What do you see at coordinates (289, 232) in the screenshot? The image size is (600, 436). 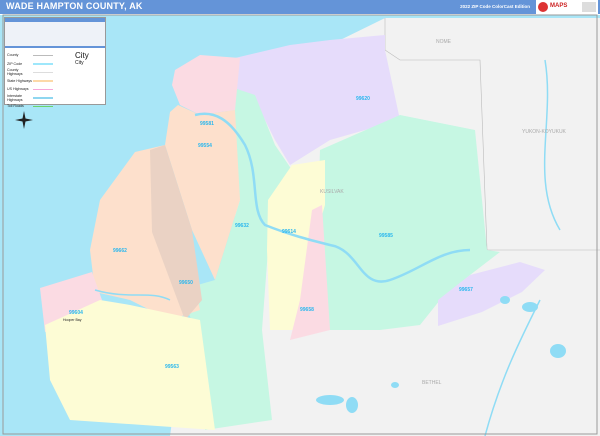 I see `zip-label-99614: 99614` at bounding box center [289, 232].